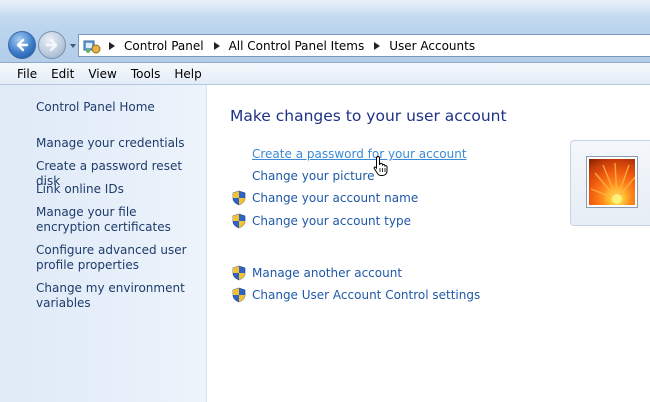 This screenshot has height=402, width=650. I want to click on flower-image, so click(612, 182).